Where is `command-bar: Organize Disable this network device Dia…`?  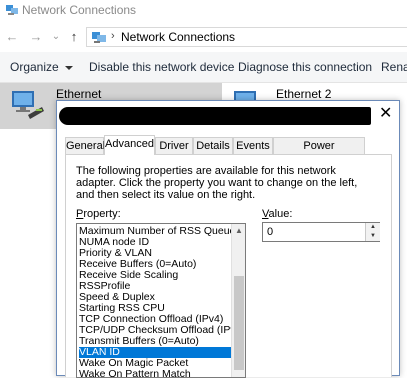
command-bar: Organize Disable this network device Dia… is located at coordinates (203, 67).